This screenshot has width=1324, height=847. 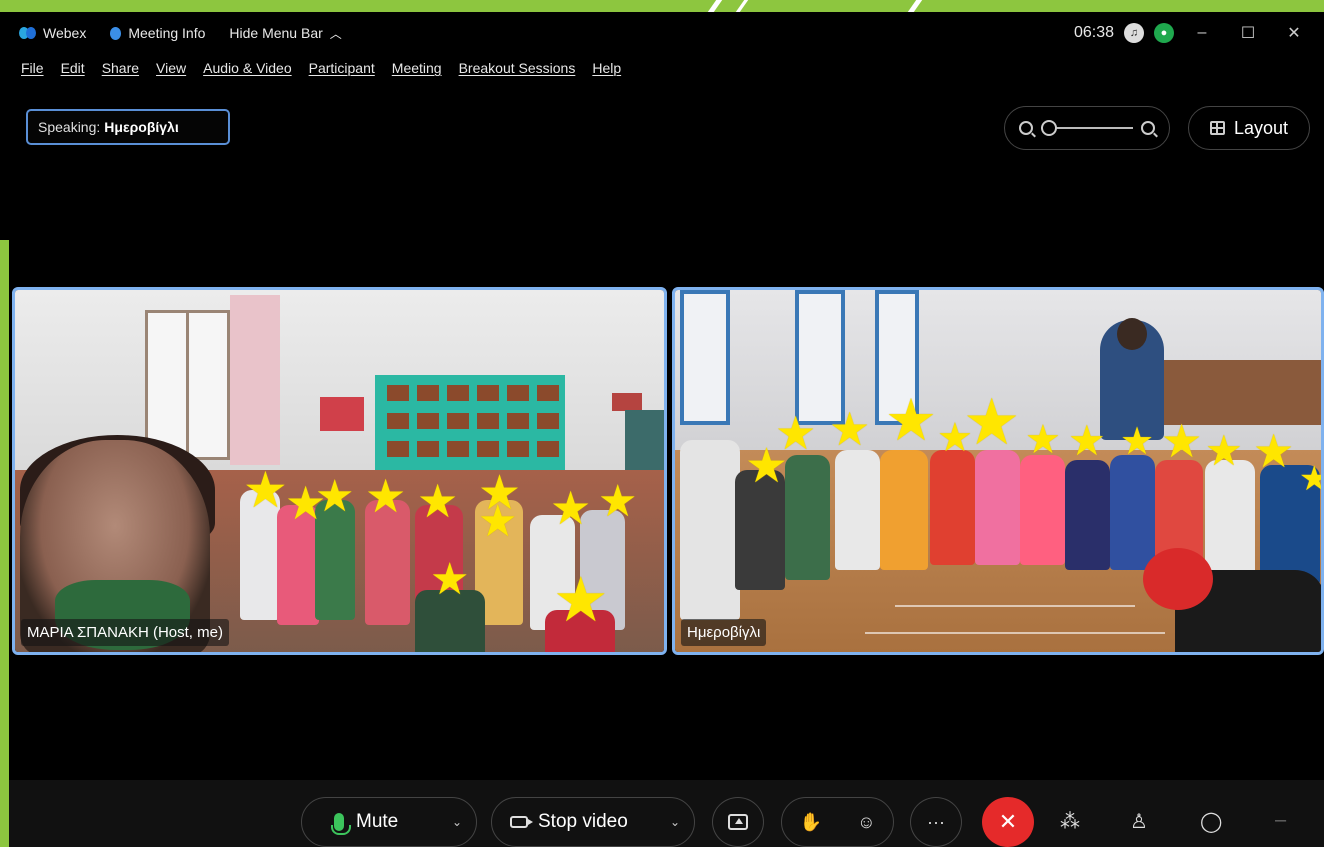 I want to click on menu-participant: Participant, so click(x=342, y=72).